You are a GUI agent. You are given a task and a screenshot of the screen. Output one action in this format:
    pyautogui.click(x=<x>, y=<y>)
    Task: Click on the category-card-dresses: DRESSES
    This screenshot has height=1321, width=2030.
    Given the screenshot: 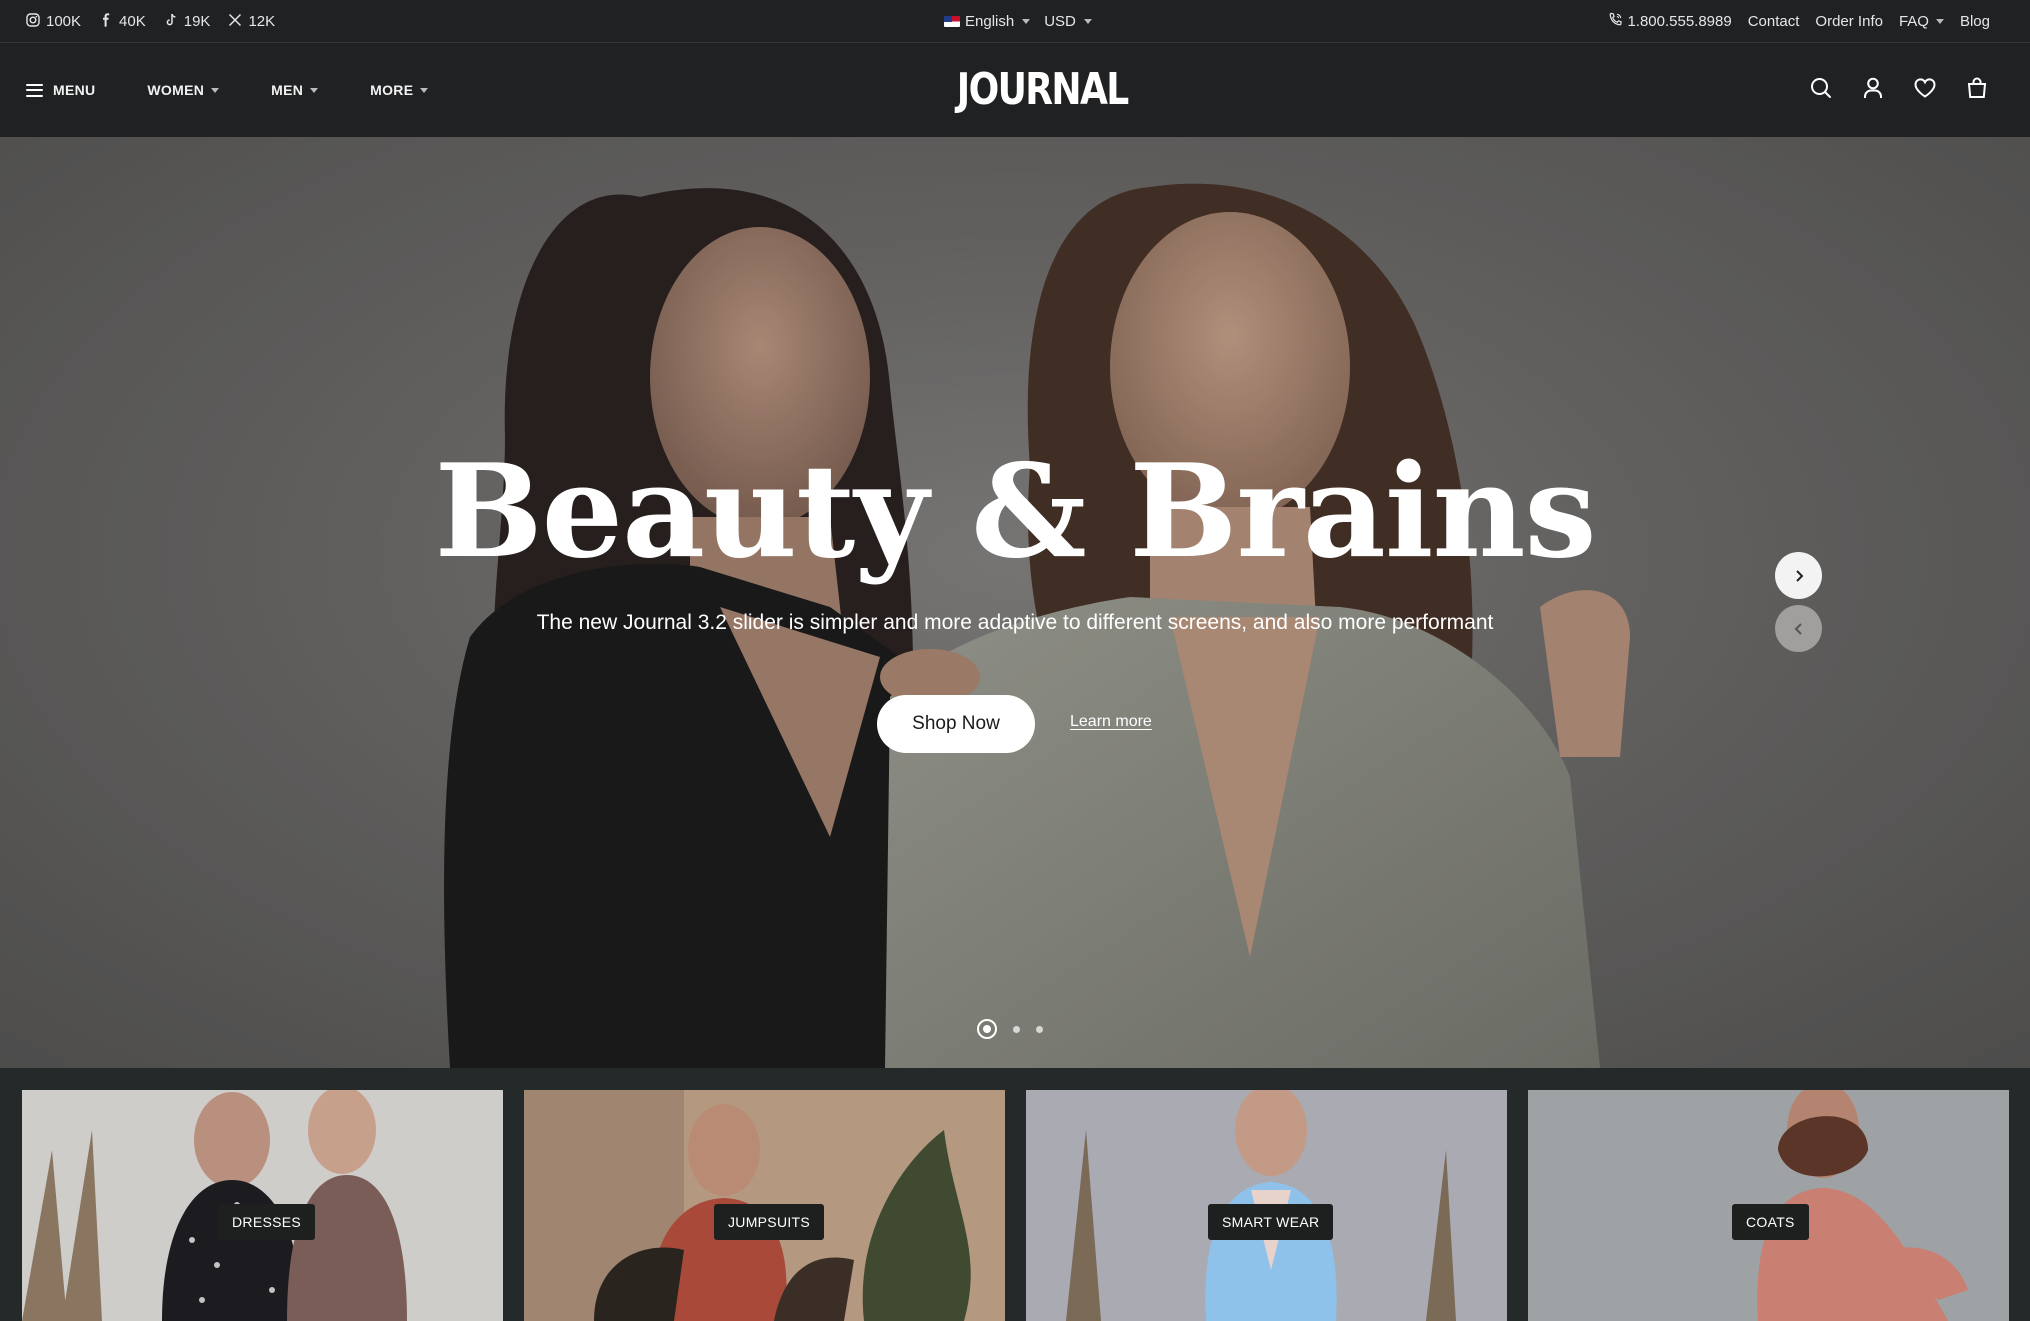 What is the action you would take?
    pyautogui.click(x=262, y=1205)
    